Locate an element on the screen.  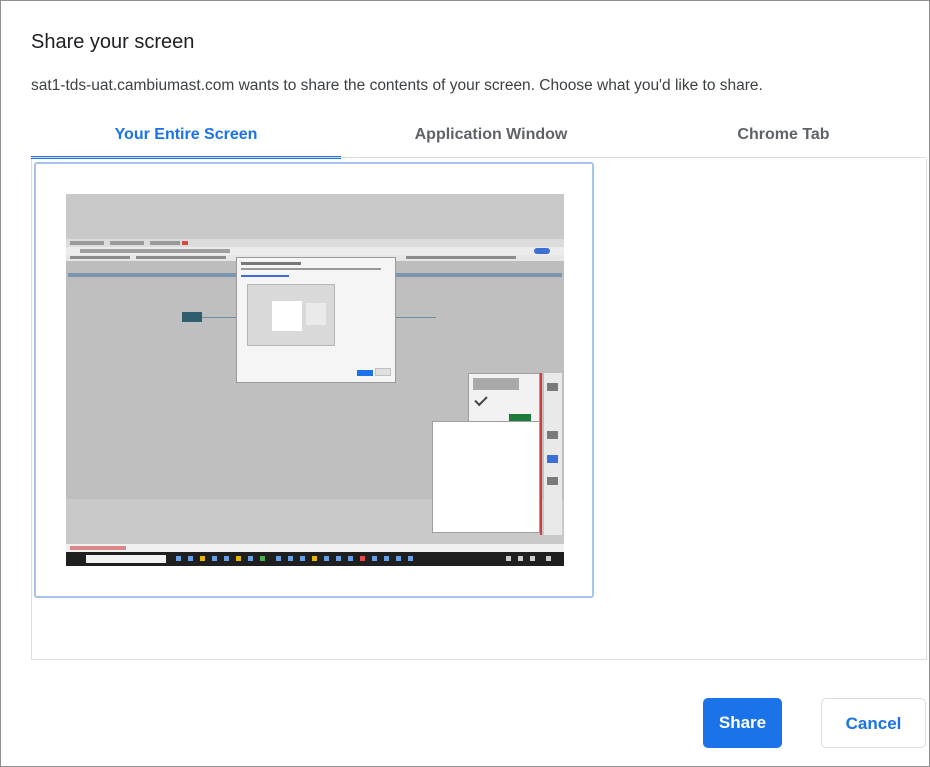
tab-chrome-tab: Chrome Tab is located at coordinates (783, 135).